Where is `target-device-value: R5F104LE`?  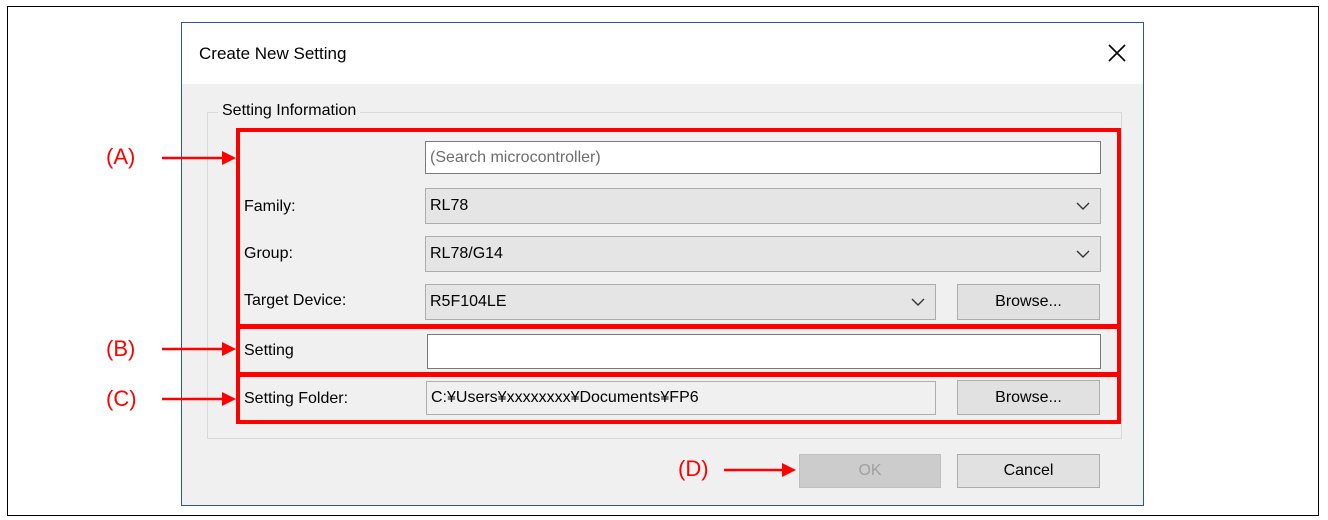
target-device-value: R5F104LE is located at coordinates (468, 301).